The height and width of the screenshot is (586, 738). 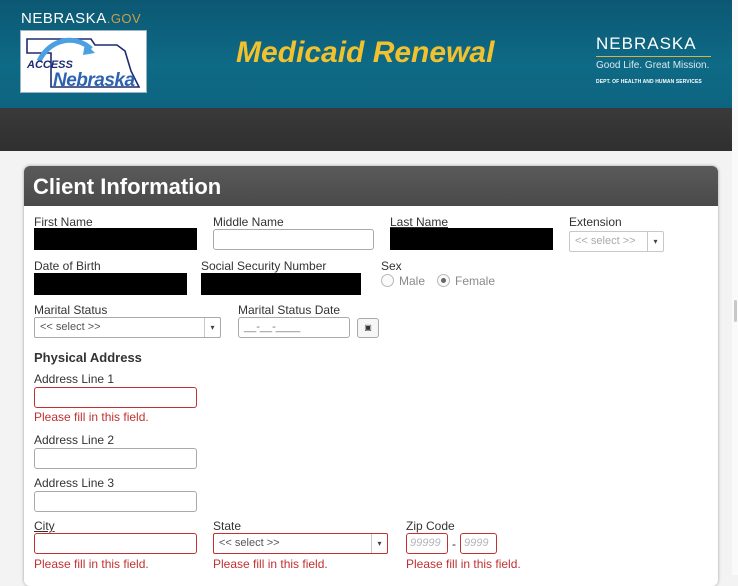 What do you see at coordinates (735, 311) in the screenshot?
I see `scrollbar-thumb` at bounding box center [735, 311].